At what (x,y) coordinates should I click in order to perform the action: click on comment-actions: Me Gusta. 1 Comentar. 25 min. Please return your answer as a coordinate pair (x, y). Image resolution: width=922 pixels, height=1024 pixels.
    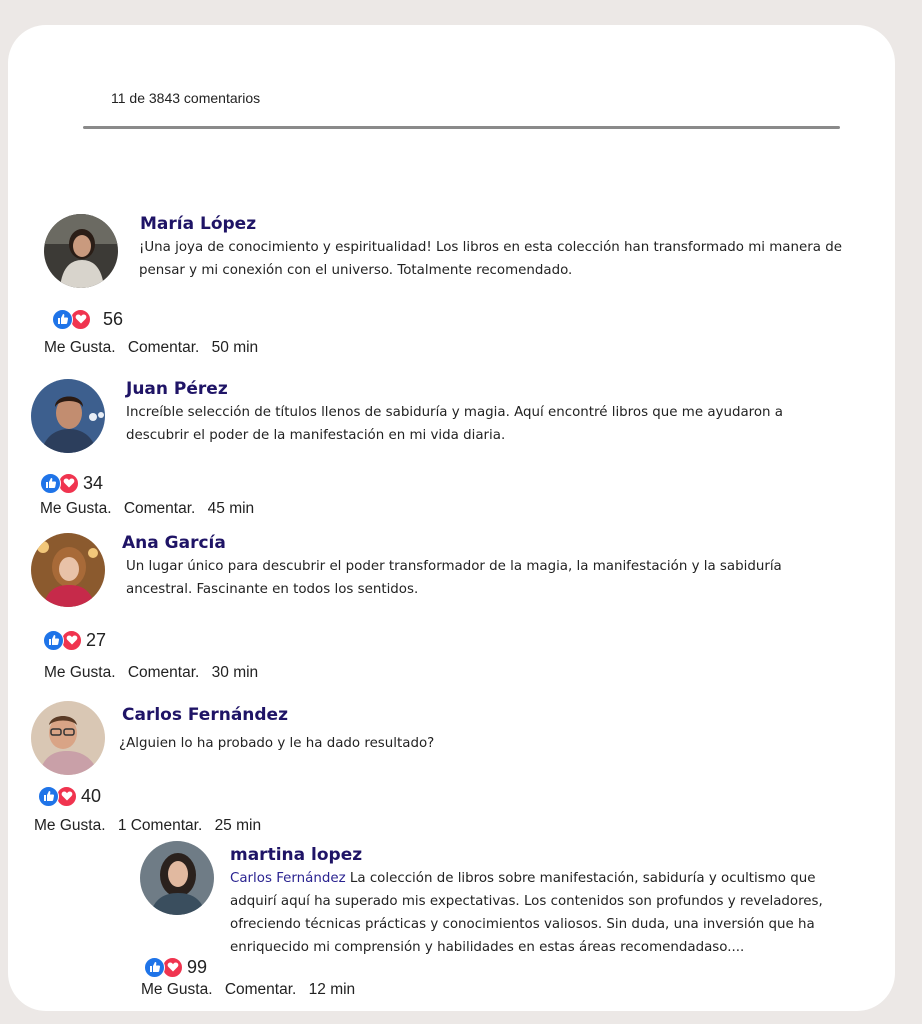
    Looking at the image, I should click on (151, 826).